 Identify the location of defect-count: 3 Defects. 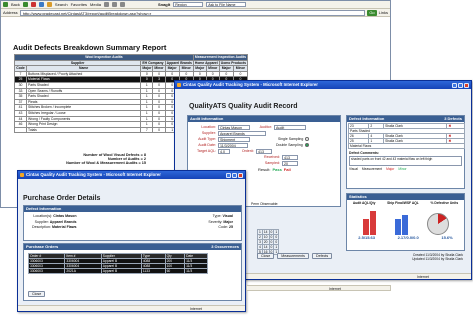
(453, 118).